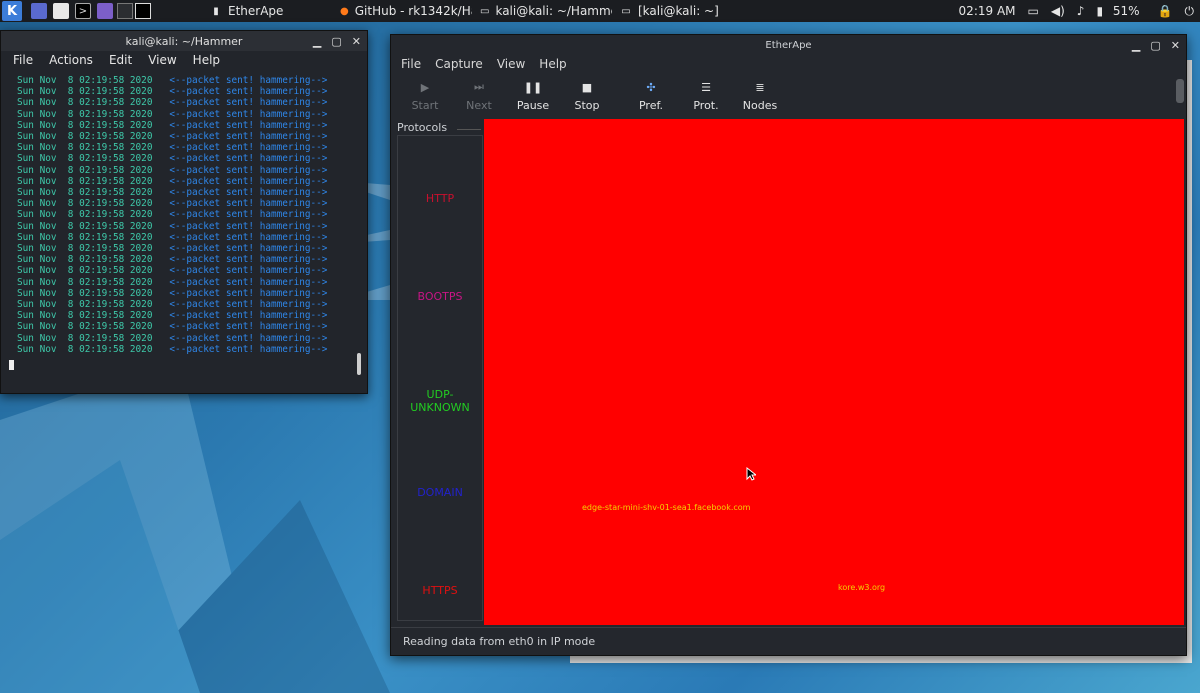 The height and width of the screenshot is (693, 1200). I want to click on terminal-icon: ▭, so click(485, 11).